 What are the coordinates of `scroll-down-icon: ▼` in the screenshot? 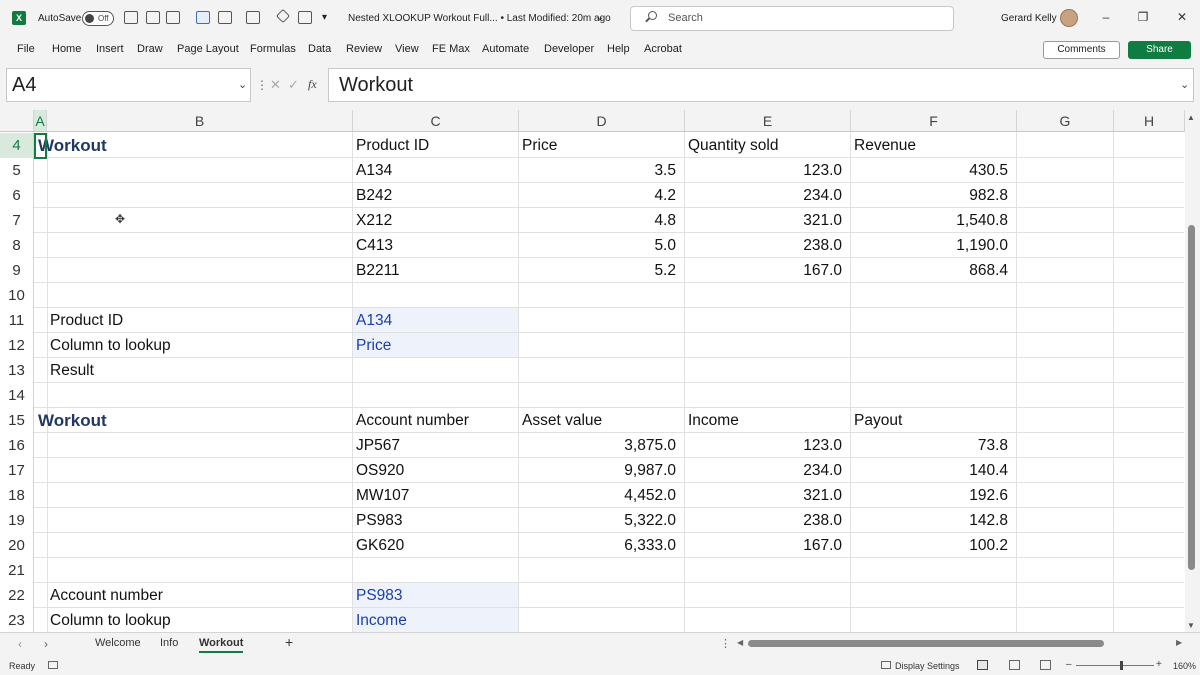 It's located at (1191, 625).